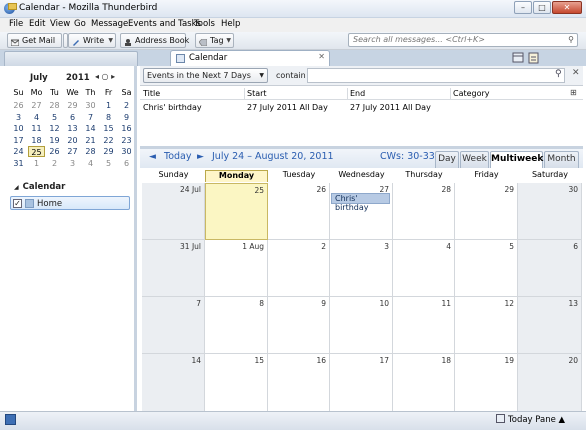 The image size is (586, 430). What do you see at coordinates (471, 93) in the screenshot?
I see `column-category: Category` at bounding box center [471, 93].